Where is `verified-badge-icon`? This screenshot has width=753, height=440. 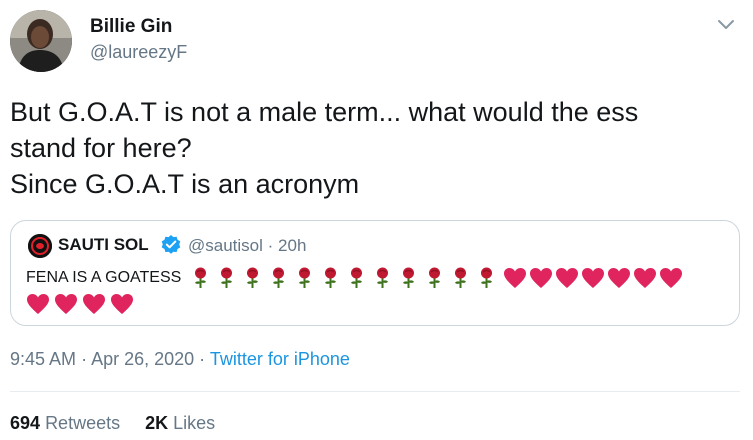 verified-badge-icon is located at coordinates (171, 245).